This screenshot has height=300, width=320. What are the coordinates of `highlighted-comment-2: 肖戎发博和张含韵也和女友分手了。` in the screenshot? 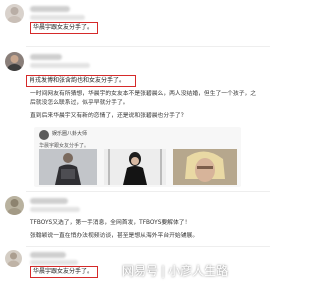 It's located at (81, 81).